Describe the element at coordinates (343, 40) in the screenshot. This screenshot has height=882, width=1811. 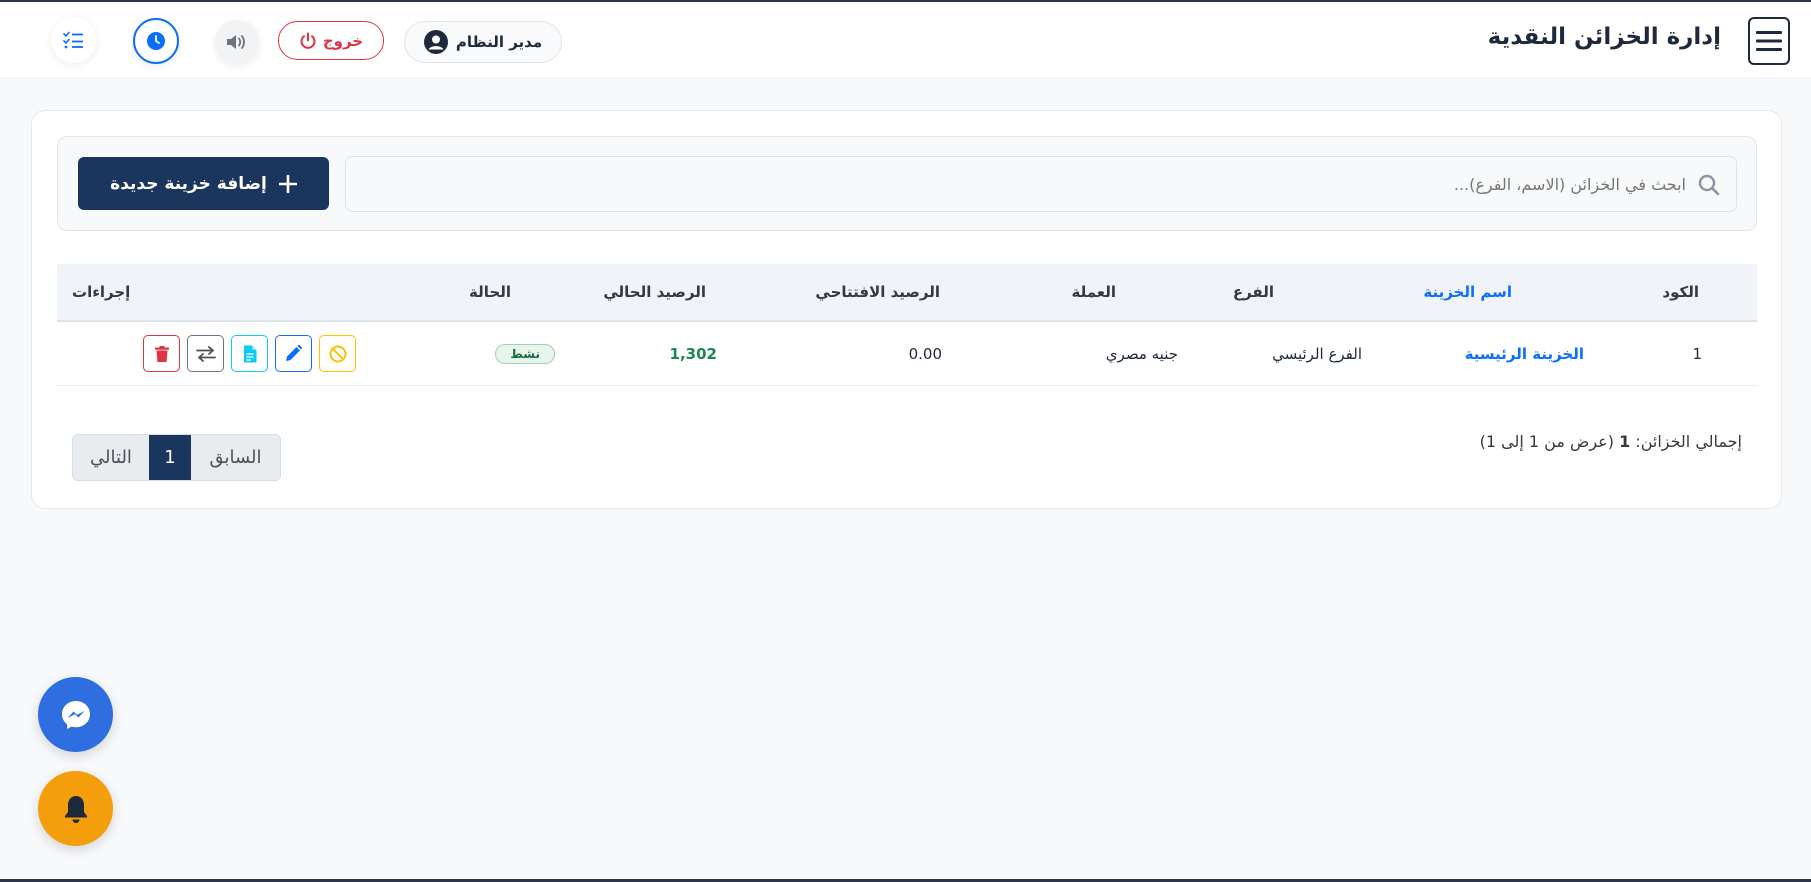
I see `logout-label: خروج` at that location.